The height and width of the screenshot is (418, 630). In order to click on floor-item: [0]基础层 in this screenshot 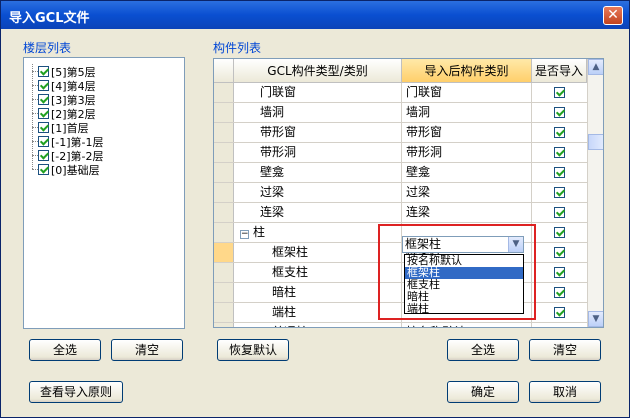, I will do `click(69, 169)`.